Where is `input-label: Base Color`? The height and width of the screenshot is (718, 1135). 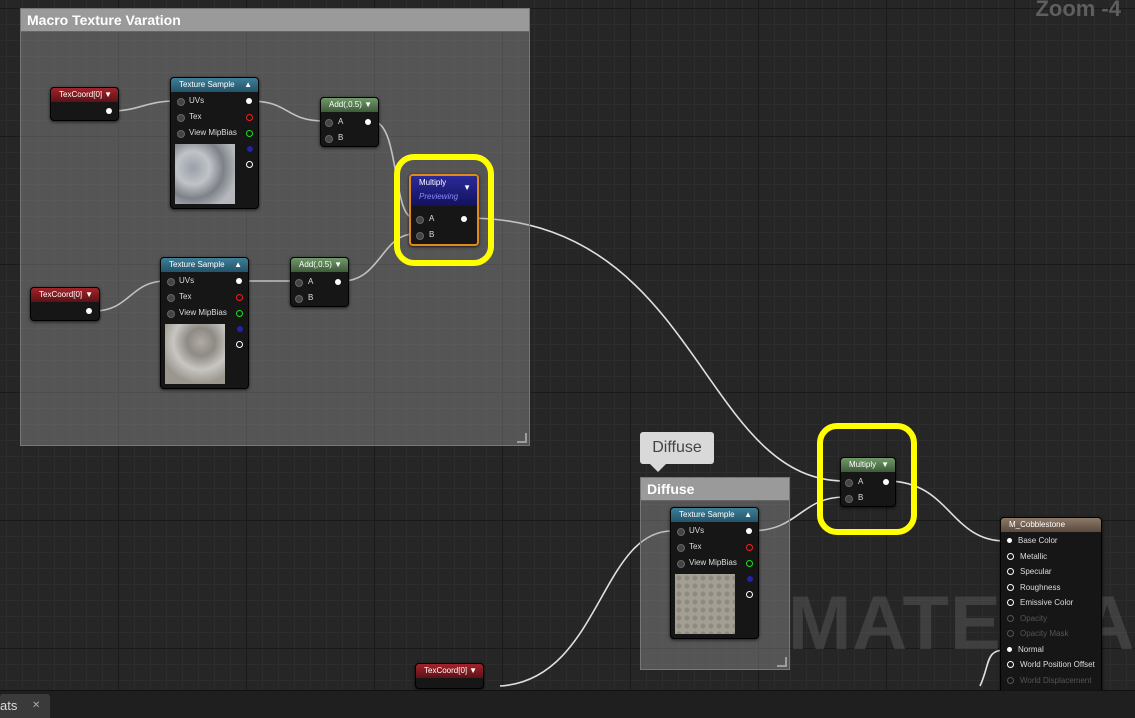 input-label: Base Color is located at coordinates (1038, 540).